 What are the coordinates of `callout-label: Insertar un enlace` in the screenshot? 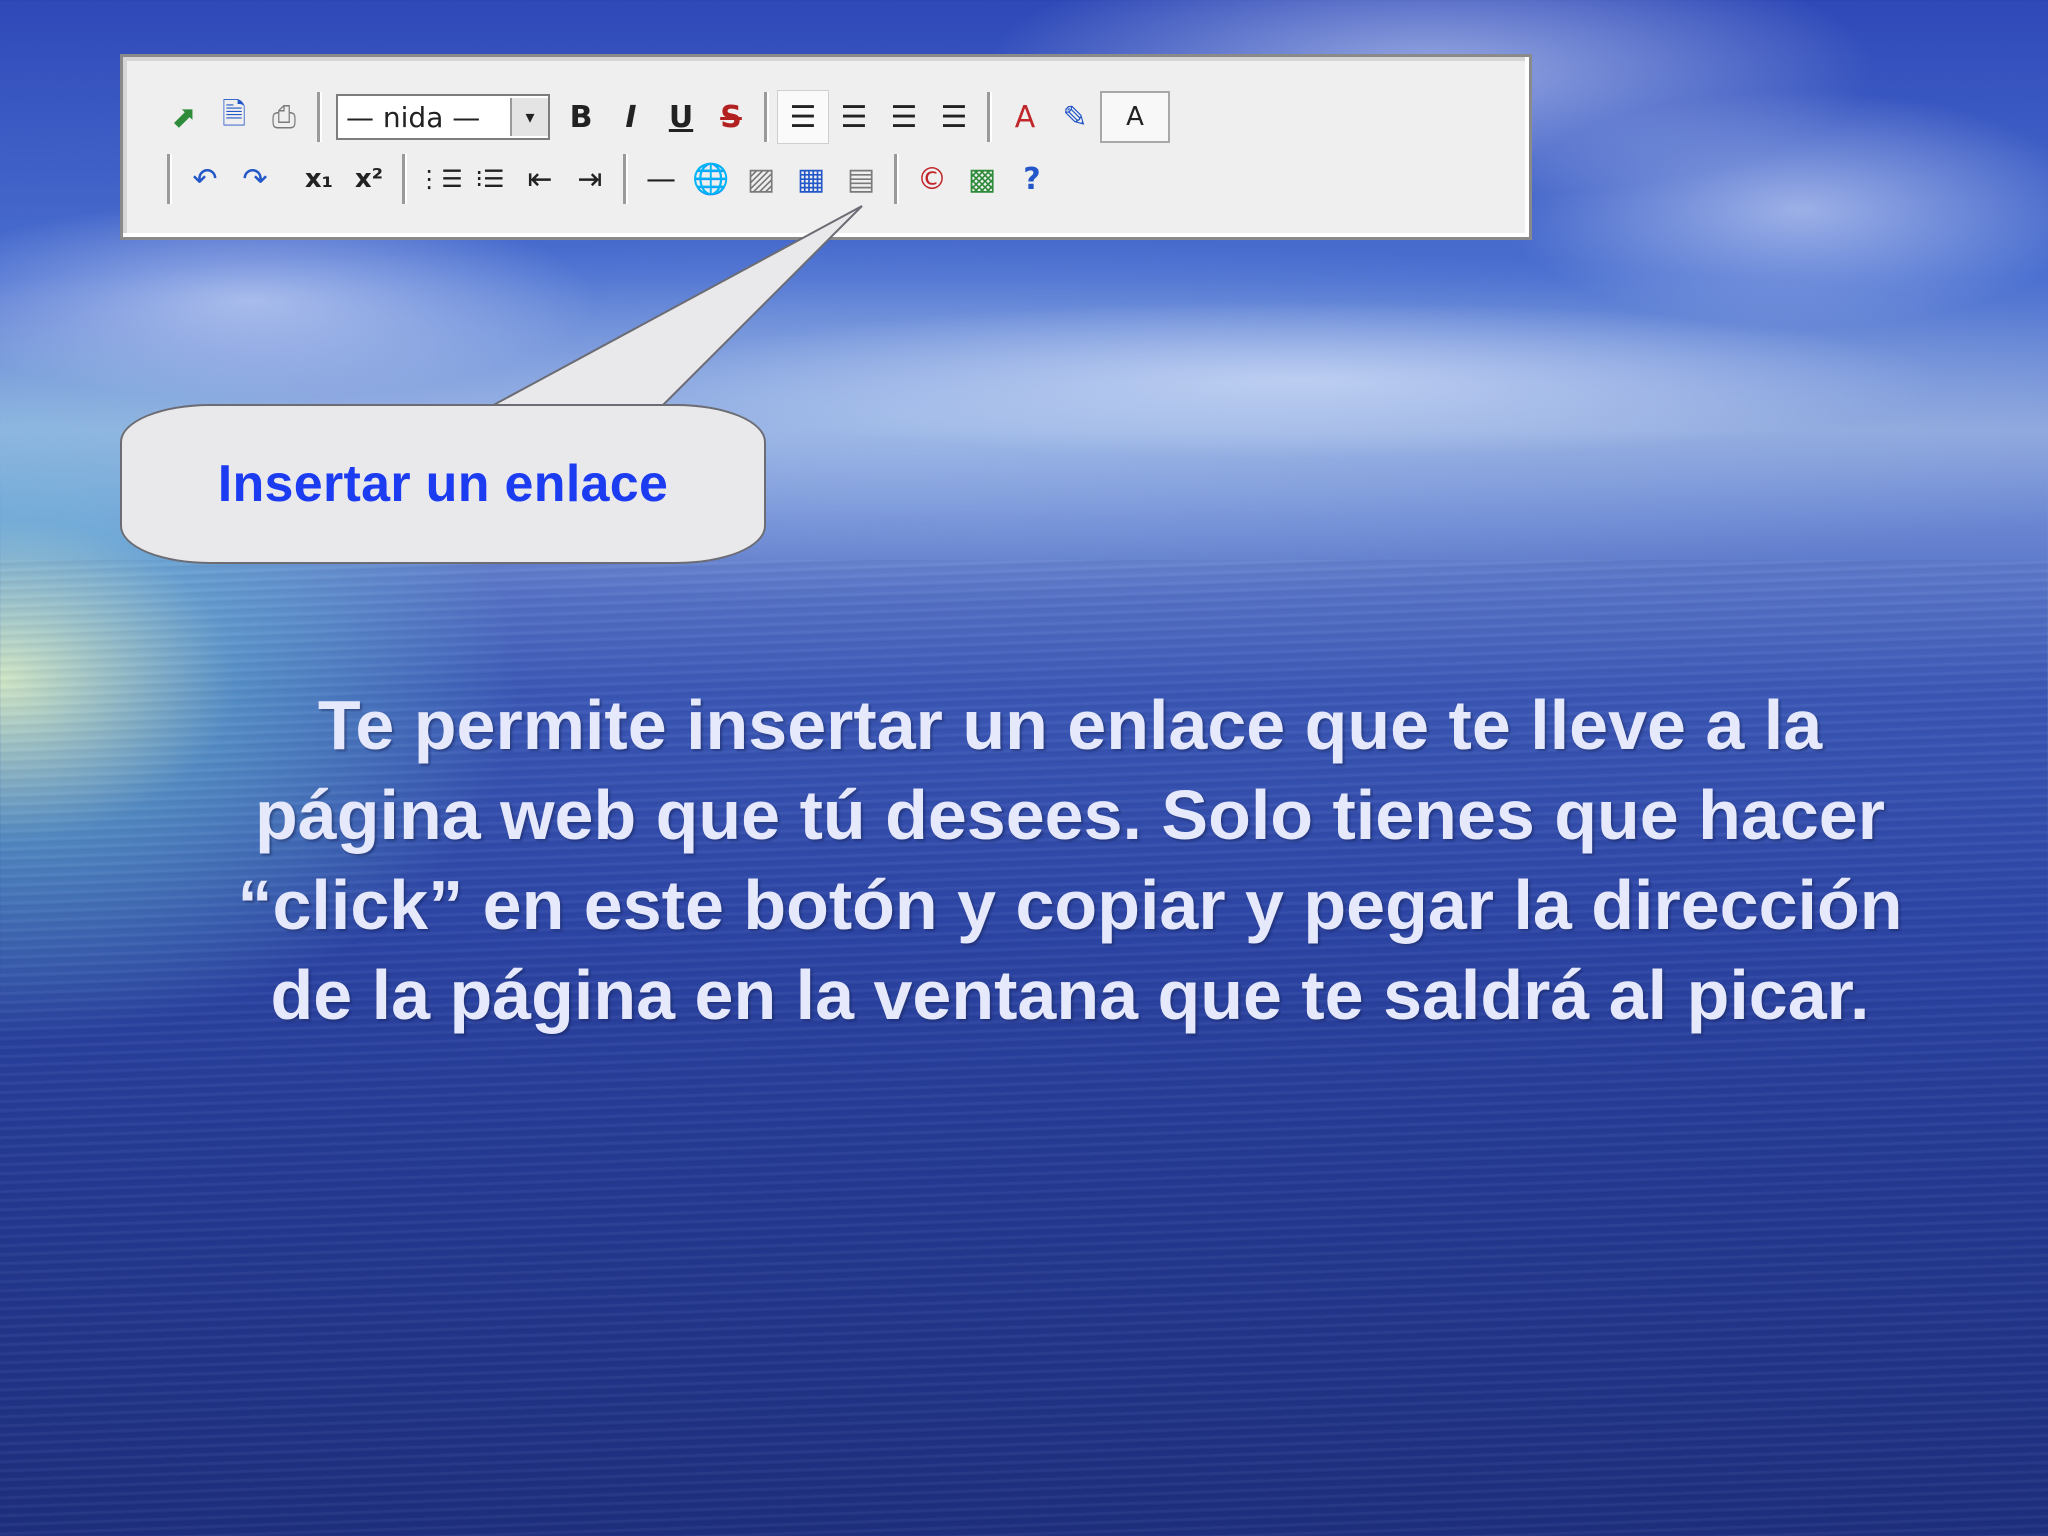 It's located at (443, 484).